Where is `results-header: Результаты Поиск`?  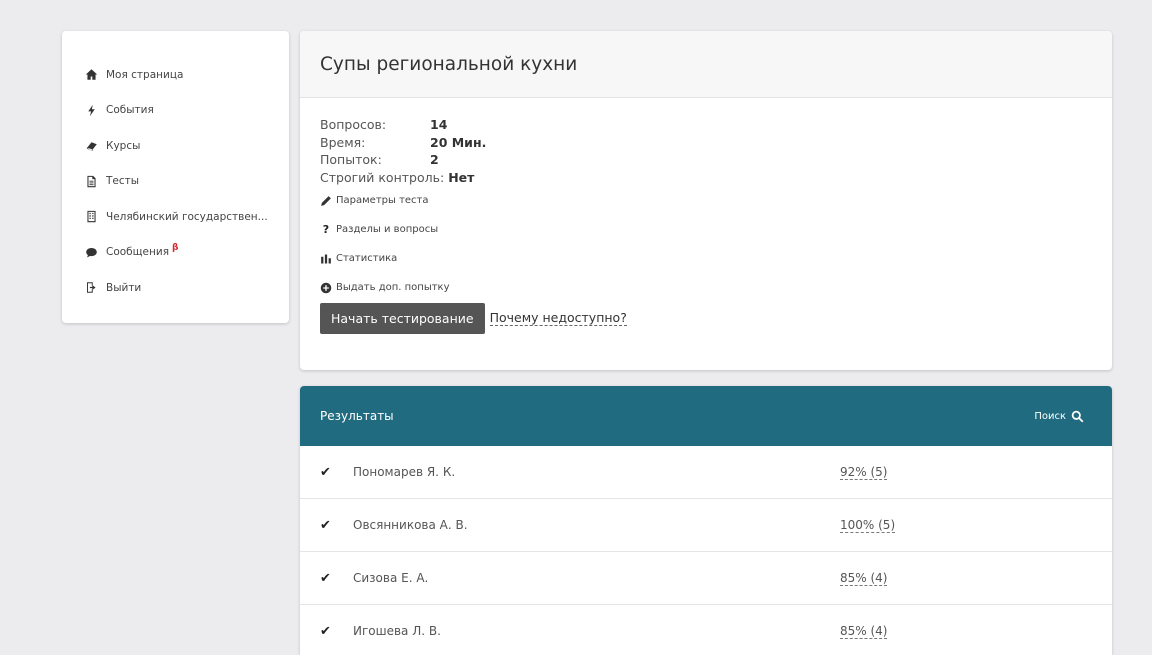 results-header: Результаты Поиск is located at coordinates (706, 416).